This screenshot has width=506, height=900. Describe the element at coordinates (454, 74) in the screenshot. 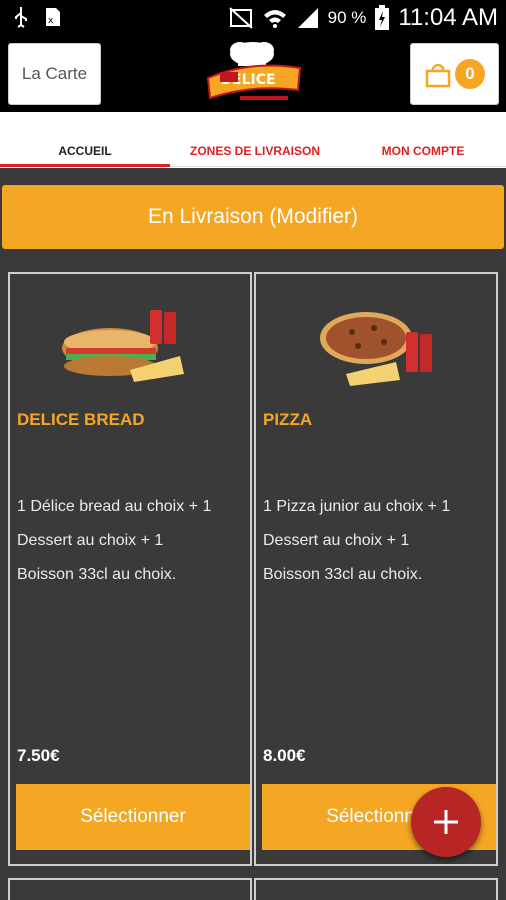

I see `cart-button: 0` at that location.